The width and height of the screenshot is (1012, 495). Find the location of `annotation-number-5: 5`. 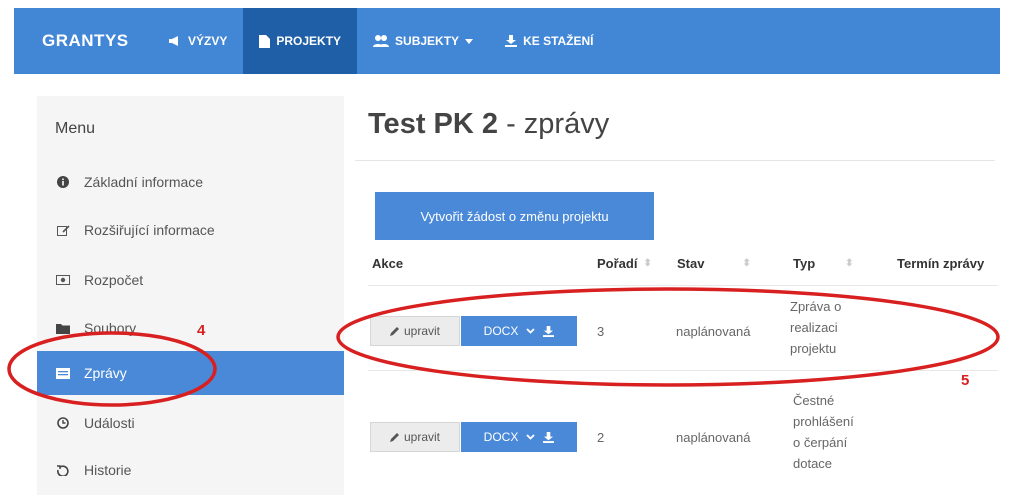

annotation-number-5: 5 is located at coordinates (965, 380).